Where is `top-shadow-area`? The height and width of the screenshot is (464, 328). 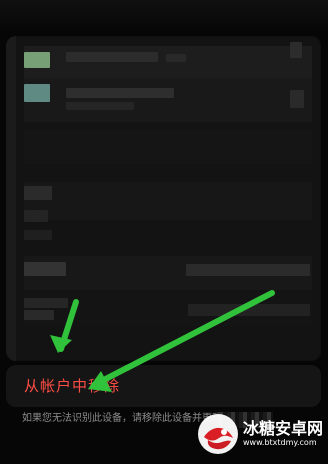
top-shadow-area is located at coordinates (164, 15).